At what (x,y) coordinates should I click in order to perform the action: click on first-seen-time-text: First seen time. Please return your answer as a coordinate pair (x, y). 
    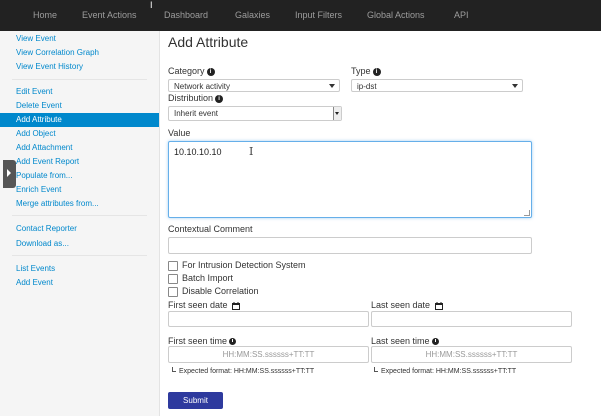
    Looking at the image, I should click on (198, 341).